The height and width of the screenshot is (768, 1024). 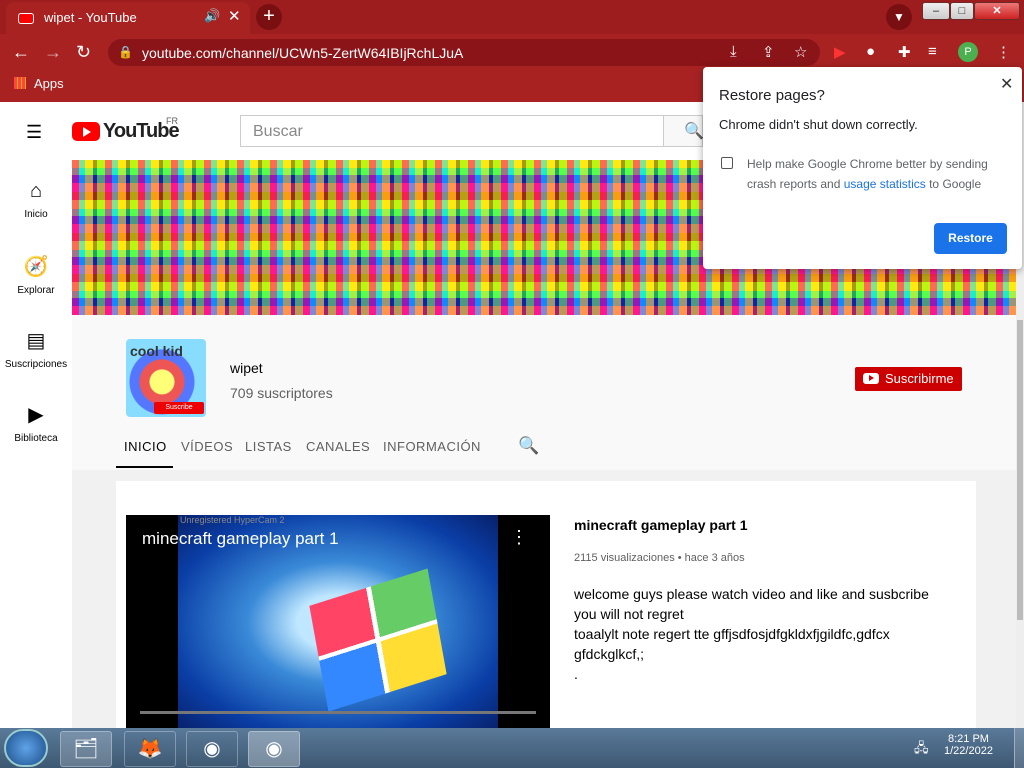 What do you see at coordinates (919, 378) in the screenshot?
I see `subscribe-label: Suscribirme` at bounding box center [919, 378].